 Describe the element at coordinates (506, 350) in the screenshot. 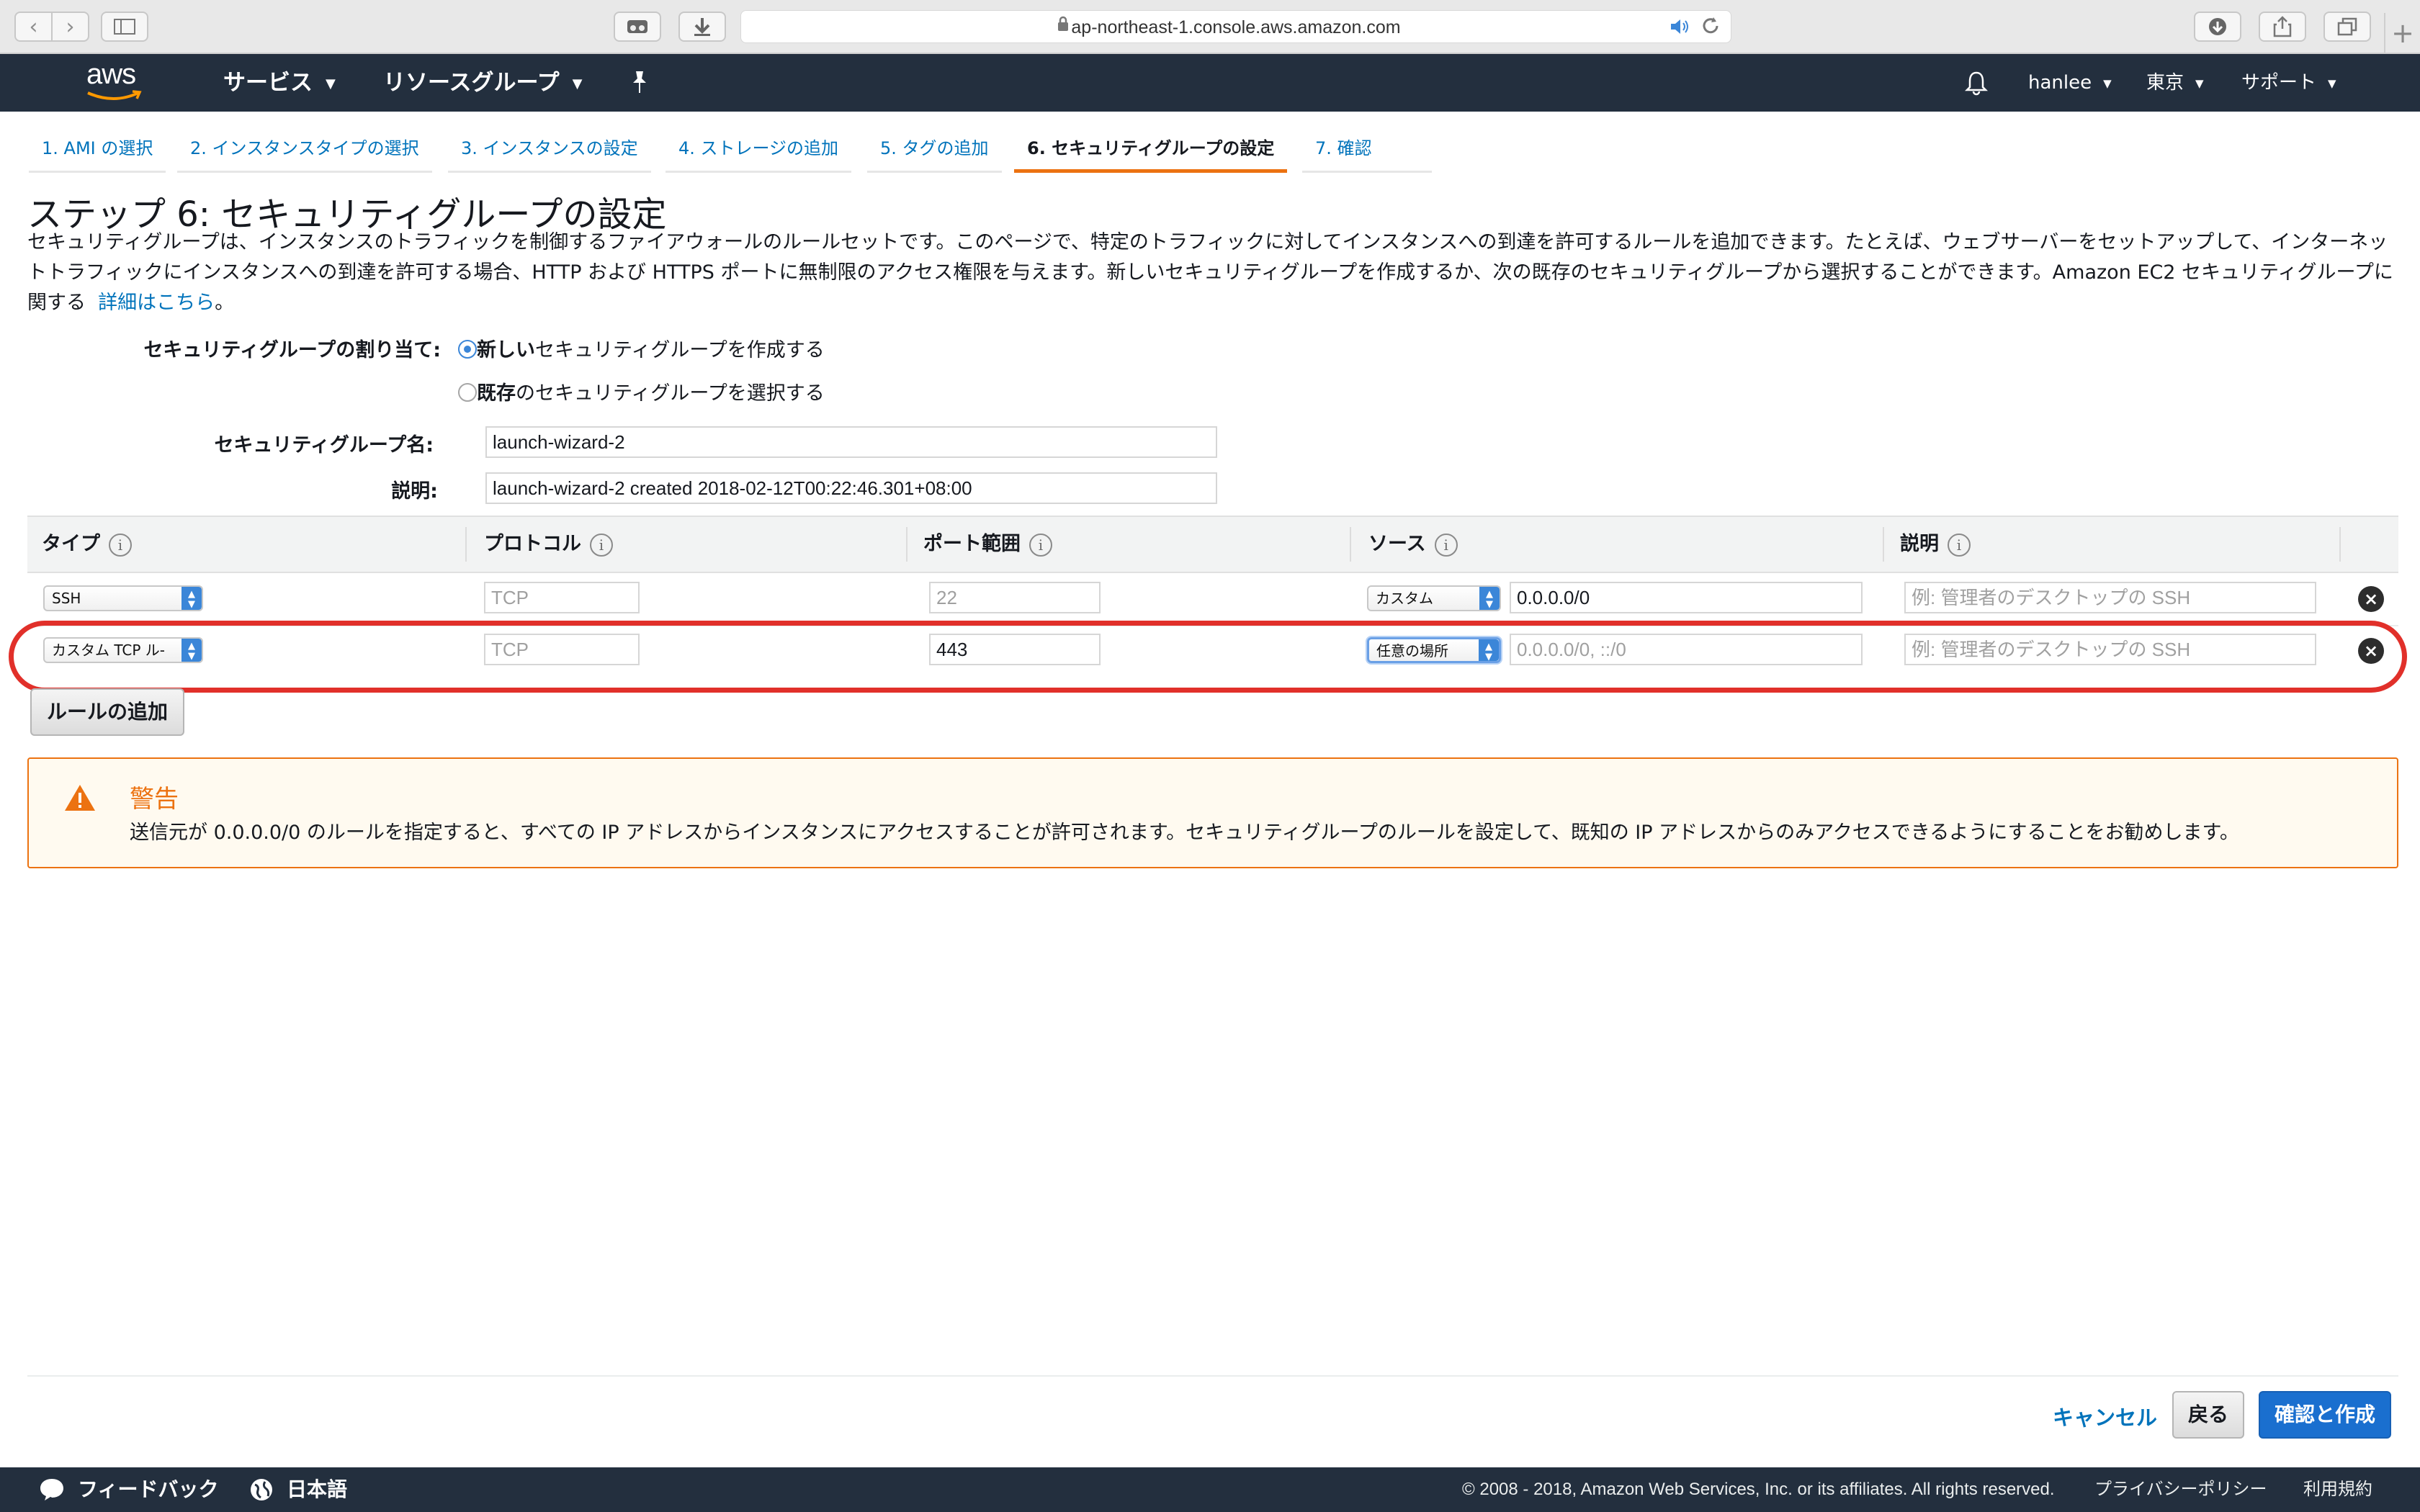

I see `radio-new-bold: 新しい` at that location.